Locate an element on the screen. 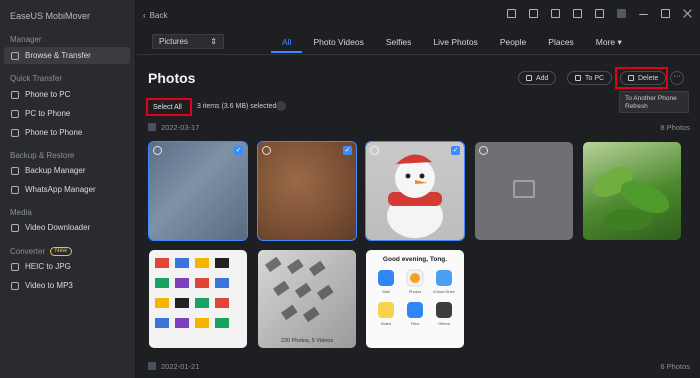 The width and height of the screenshot is (700, 378). folder-icon is located at coordinates (15, 55).